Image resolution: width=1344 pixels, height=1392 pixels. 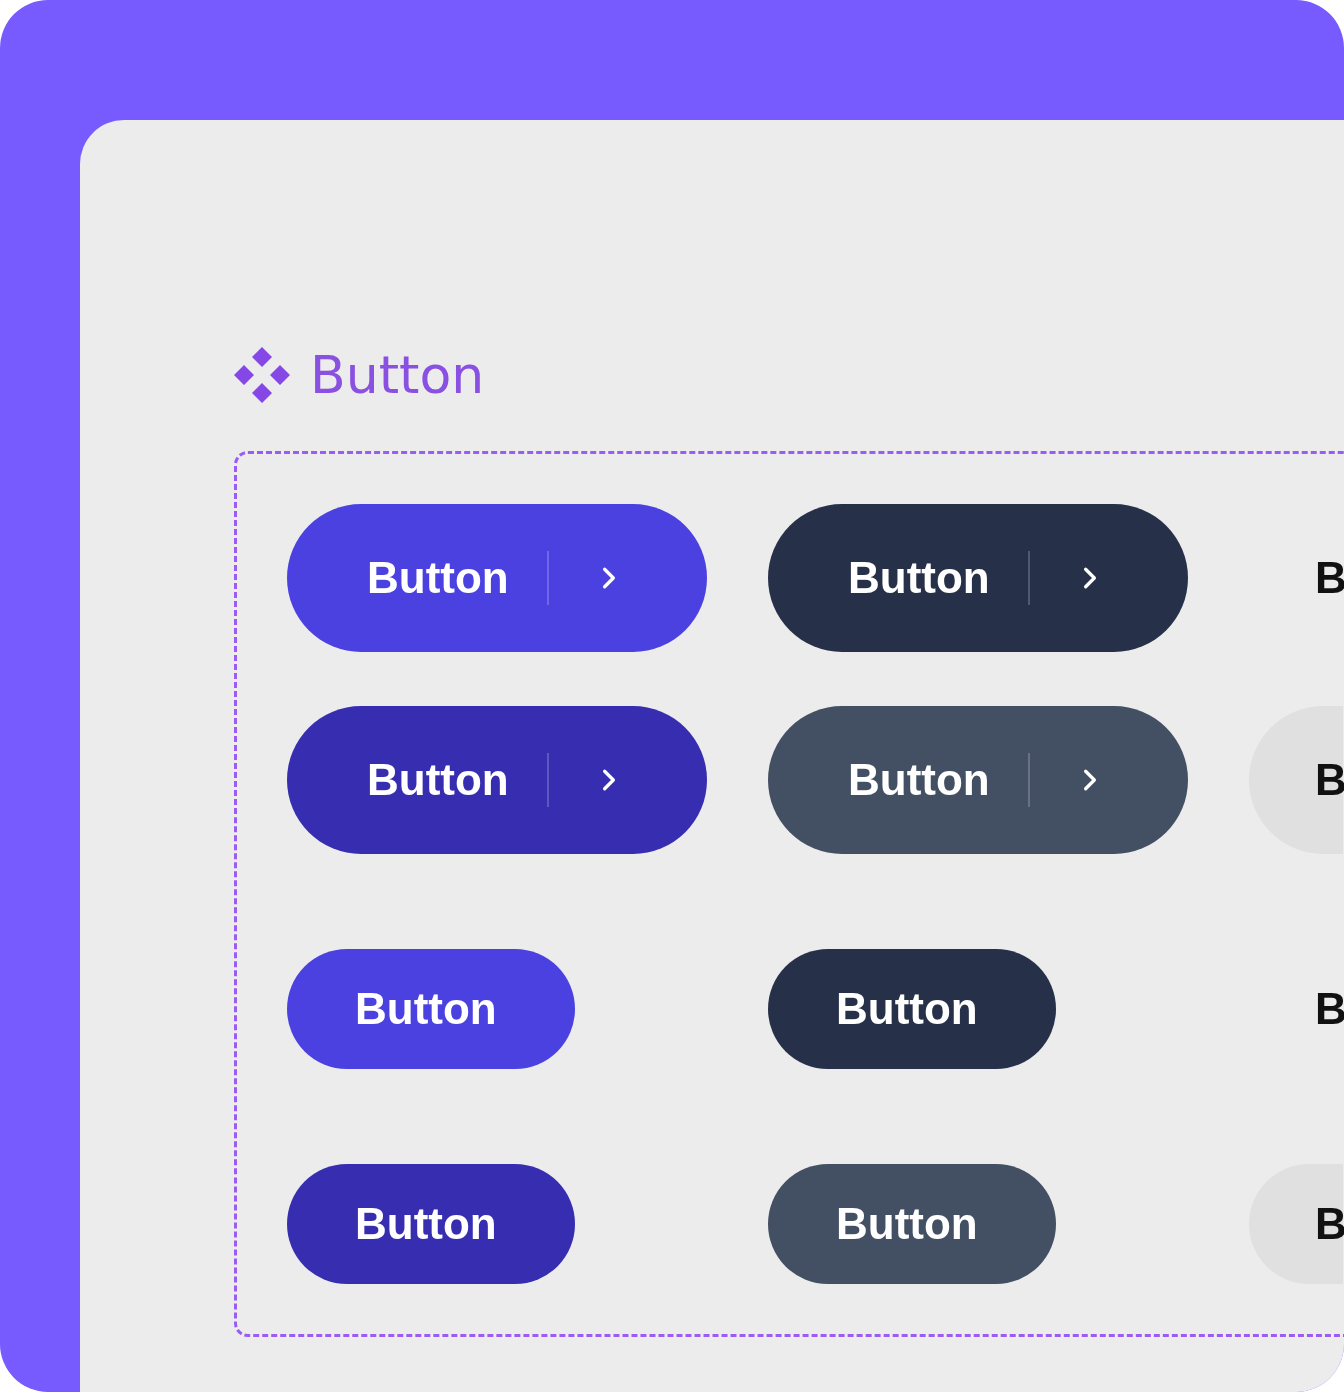 I want to click on component-title: Button, so click(x=397, y=375).